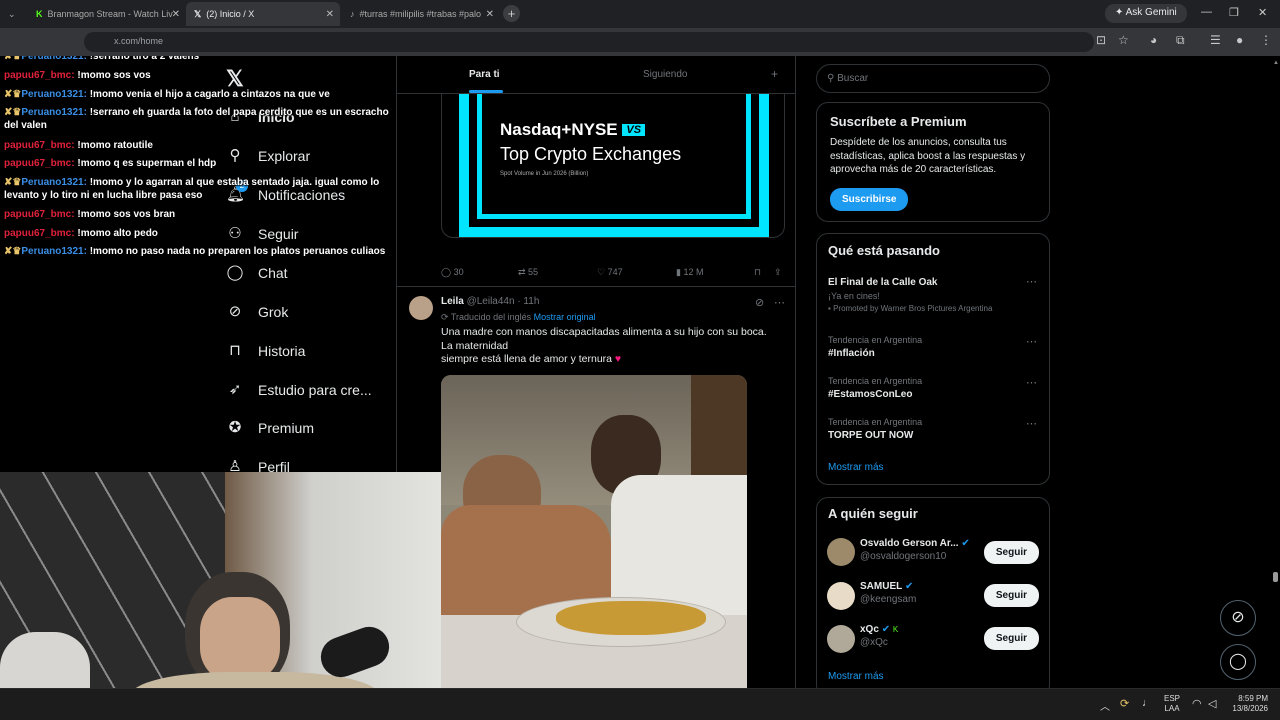 The height and width of the screenshot is (720, 1280). Describe the element at coordinates (594, 531) in the screenshot. I see `tweet-media` at that location.